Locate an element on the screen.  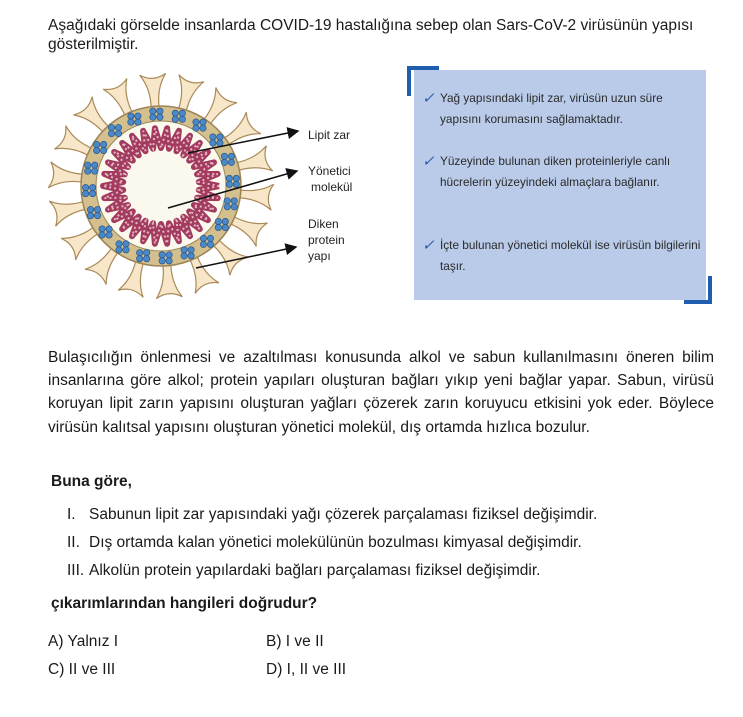
info-box-corner-bottom-right is located at coordinates (698, 290).